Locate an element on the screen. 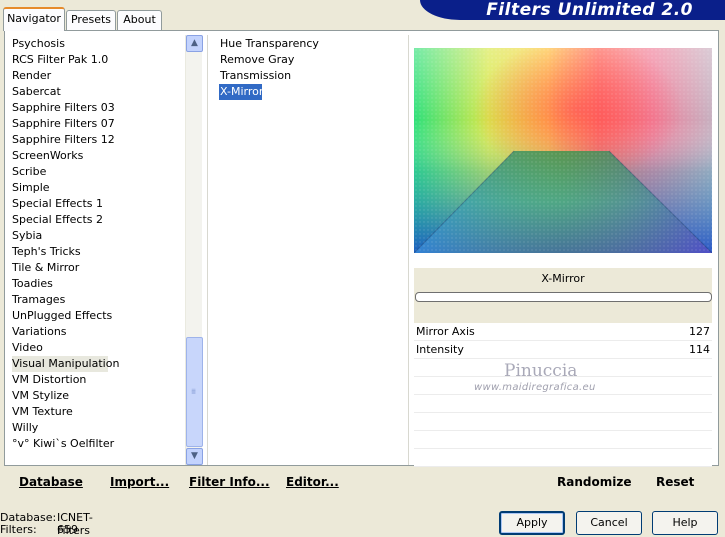 The height and width of the screenshot is (537, 725). cancel-button: Cancel is located at coordinates (609, 523).